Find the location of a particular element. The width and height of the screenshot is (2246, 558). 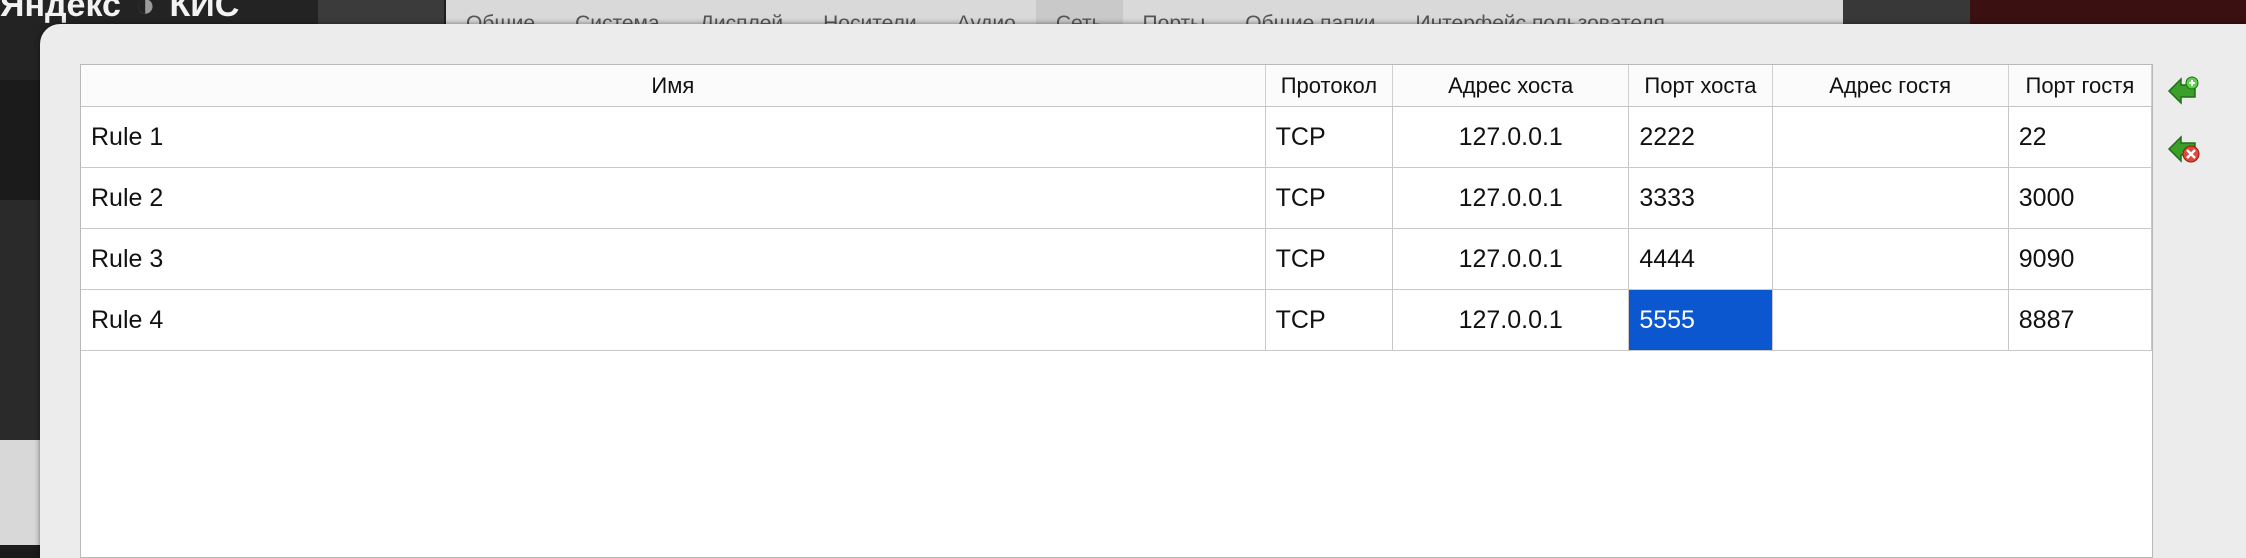

column-header-guest-port: Порт гостя is located at coordinates (2080, 86).